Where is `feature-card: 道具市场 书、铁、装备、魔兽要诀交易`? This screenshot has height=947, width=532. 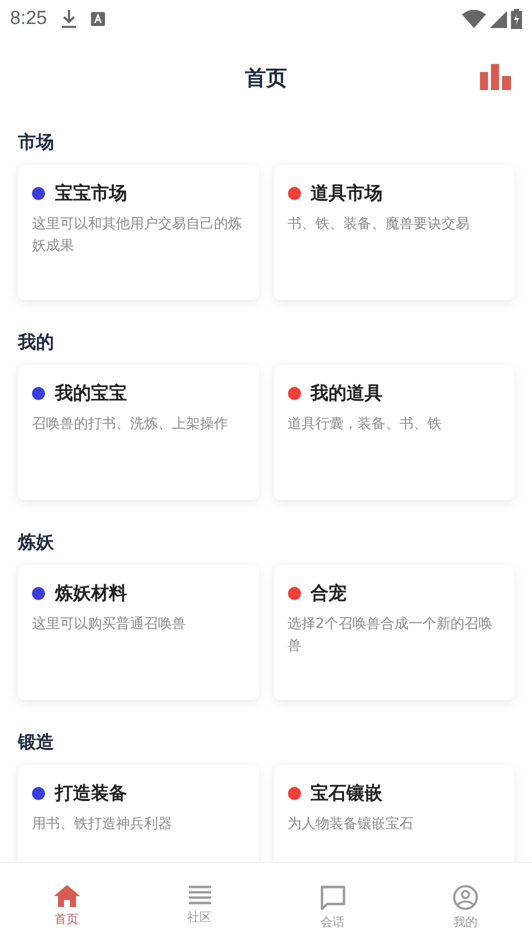
feature-card: 道具市场 书、铁、装备、魔兽要诀交易 is located at coordinates (394, 232).